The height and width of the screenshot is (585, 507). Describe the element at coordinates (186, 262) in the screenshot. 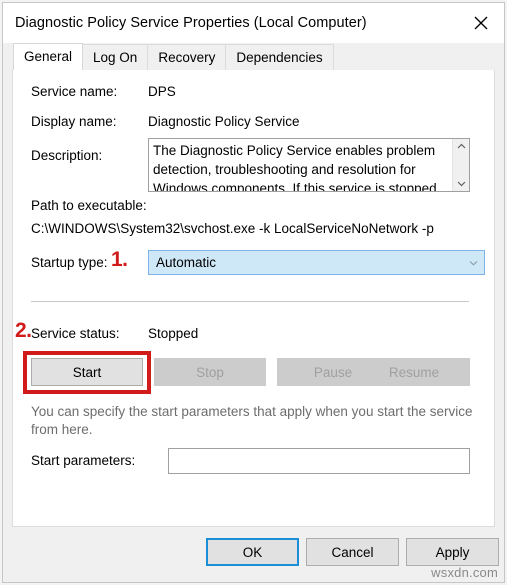

I see `startup-type-value: Automatic` at that location.